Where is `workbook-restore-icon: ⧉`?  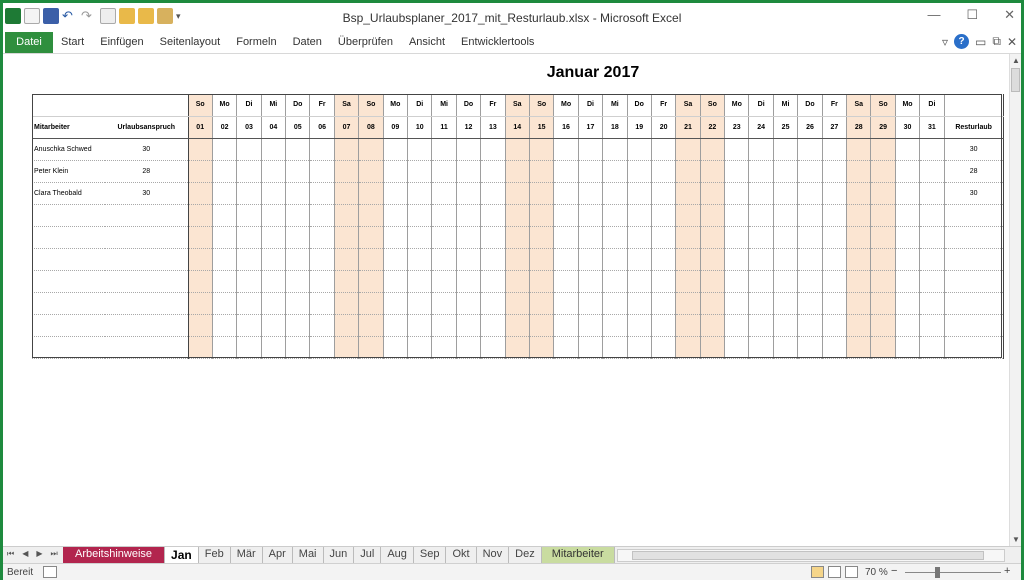 workbook-restore-icon: ⧉ is located at coordinates (996, 41).